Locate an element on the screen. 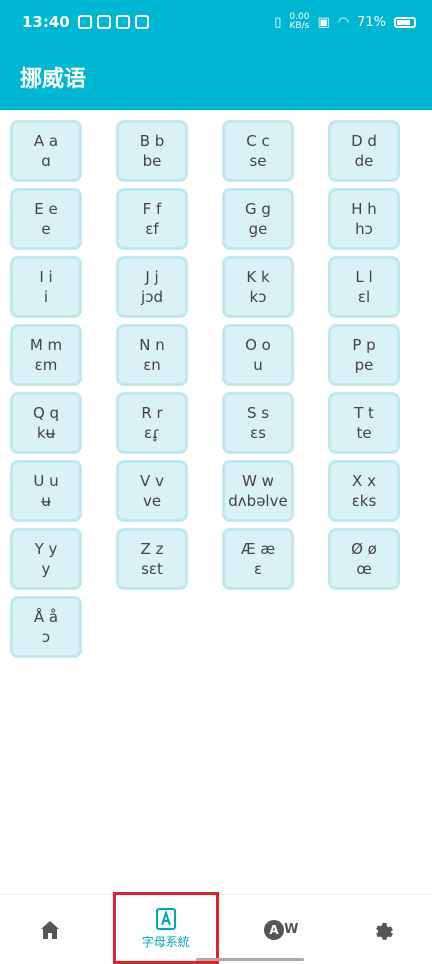 This screenshot has width=432, height=964. letter-pronunciation: u is located at coordinates (258, 365).